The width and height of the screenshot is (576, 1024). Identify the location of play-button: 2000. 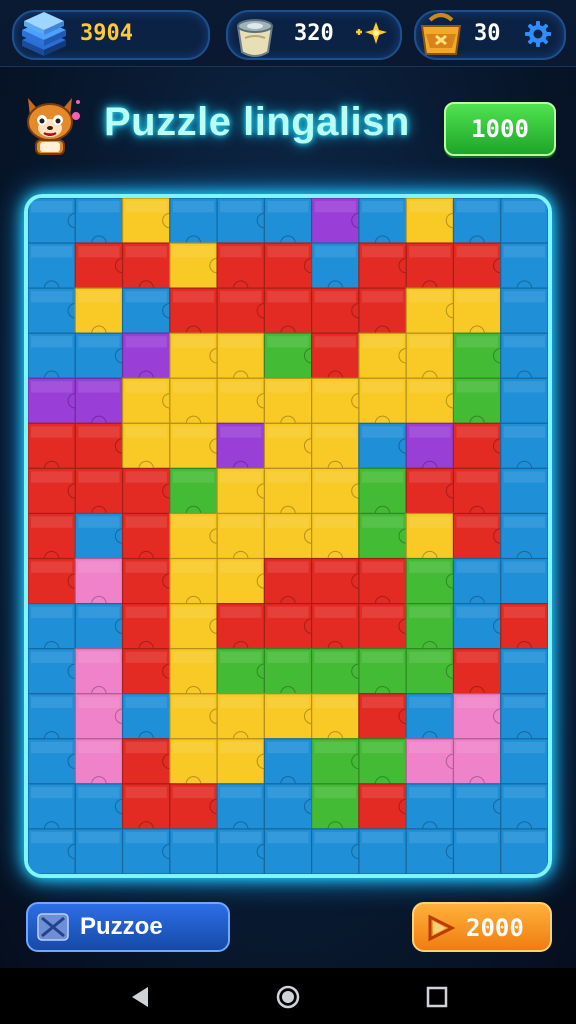
(482, 927).